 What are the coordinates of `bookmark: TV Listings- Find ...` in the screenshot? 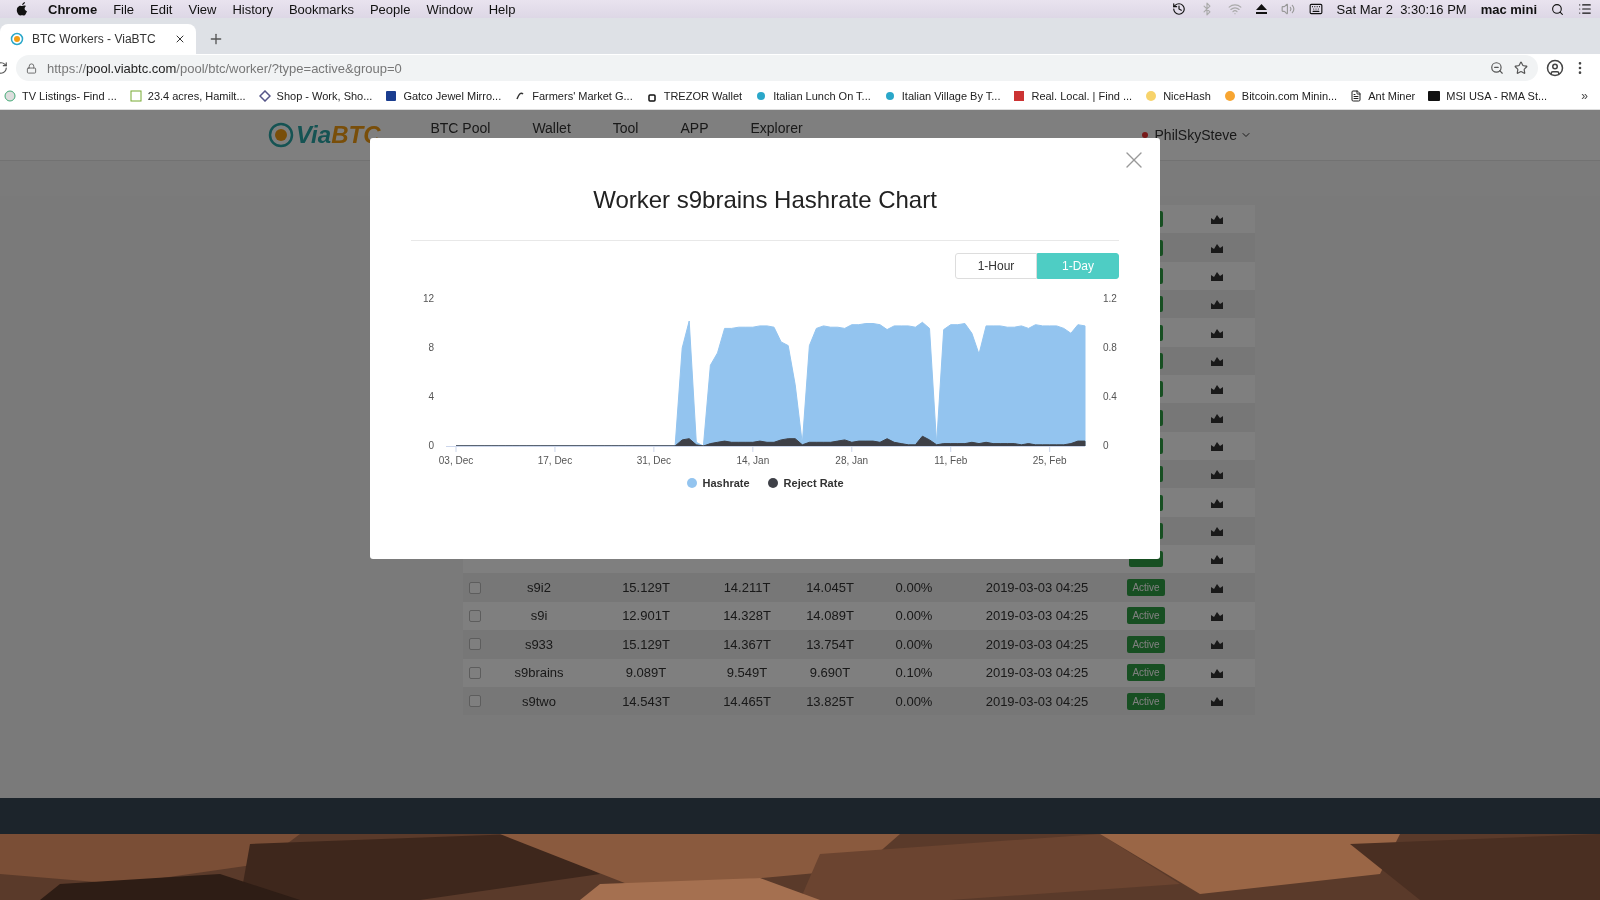 It's located at (60, 95).